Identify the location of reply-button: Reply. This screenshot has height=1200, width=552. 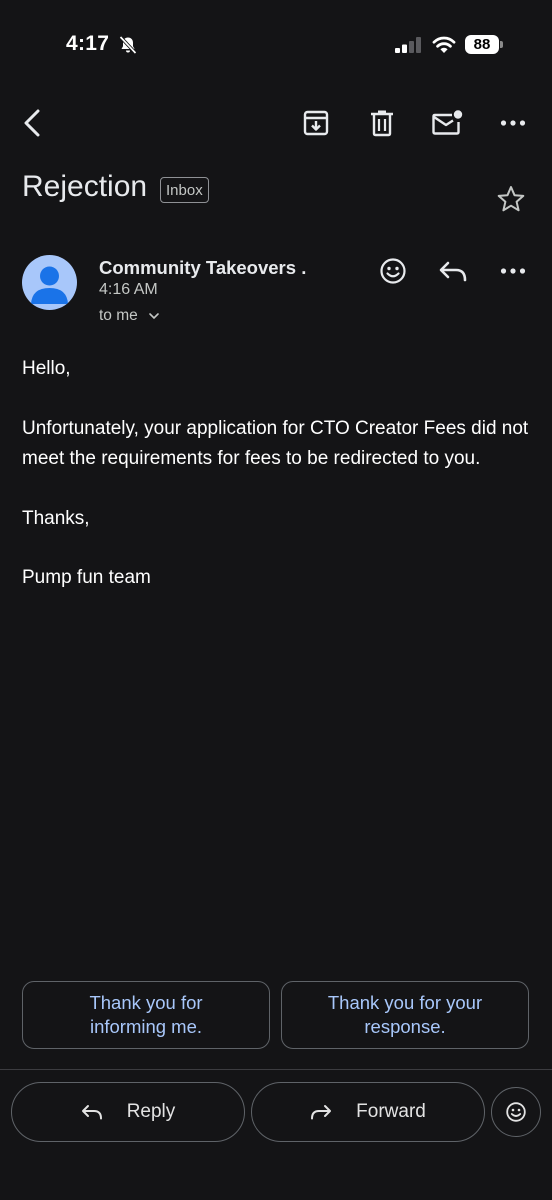
(128, 1112).